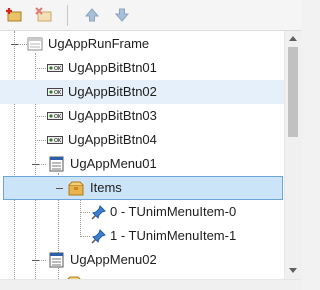 This screenshot has height=290, width=320. I want to click on tree-node-label: UgAppBitBtn02, so click(112, 91).